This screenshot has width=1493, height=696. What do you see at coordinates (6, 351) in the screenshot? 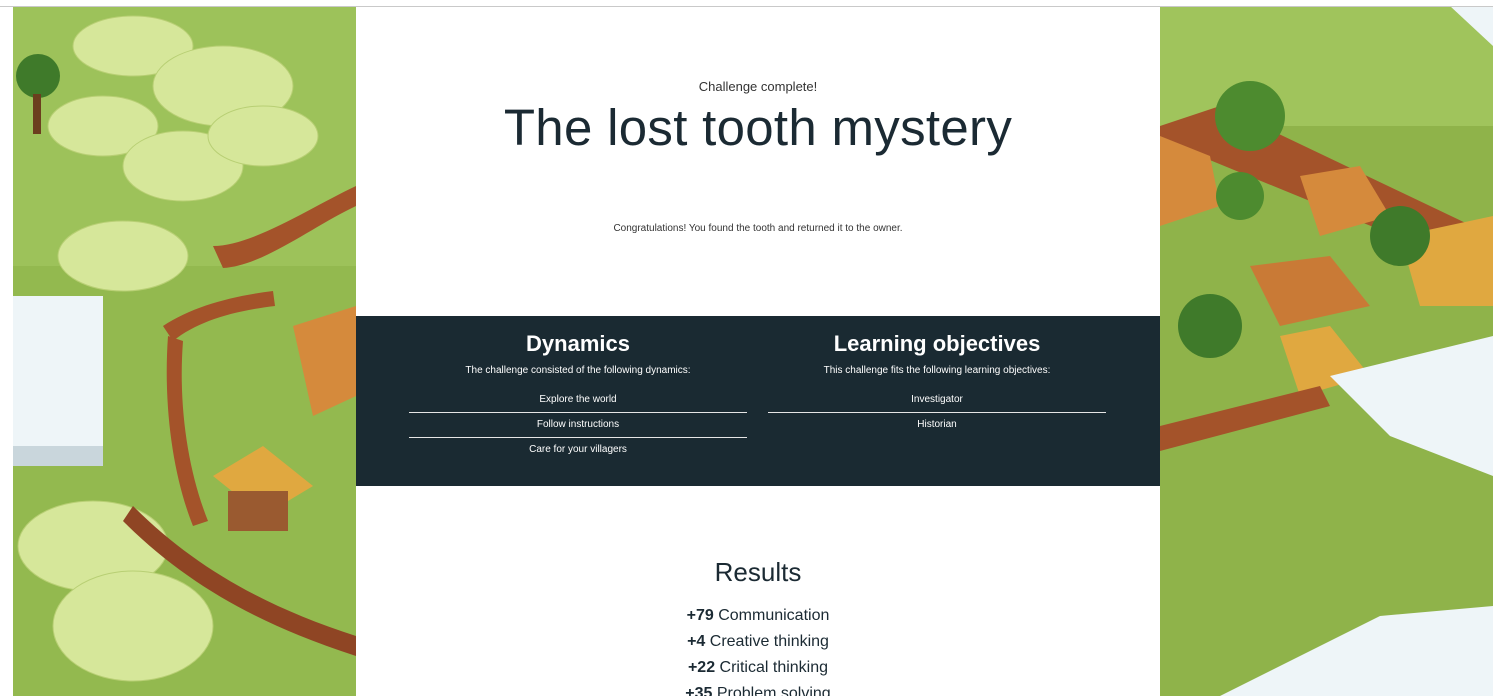
I see `left-gutter` at bounding box center [6, 351].